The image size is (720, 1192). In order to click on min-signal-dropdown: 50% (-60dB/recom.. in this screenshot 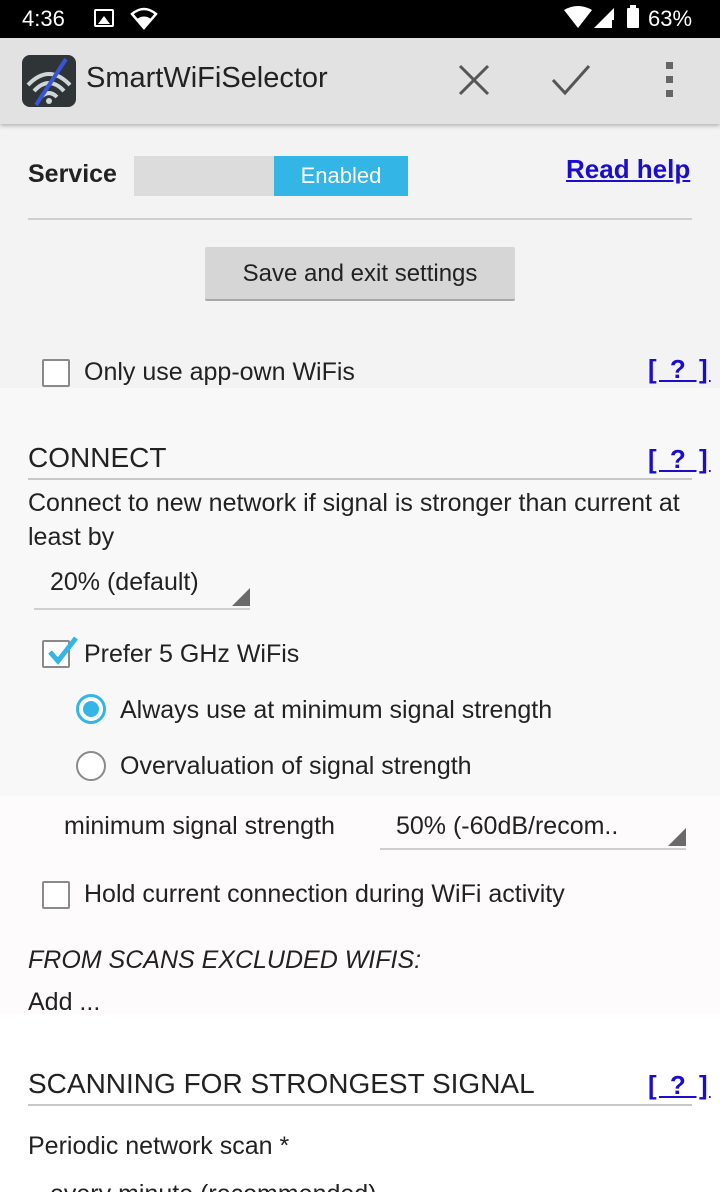, I will do `click(533, 827)`.